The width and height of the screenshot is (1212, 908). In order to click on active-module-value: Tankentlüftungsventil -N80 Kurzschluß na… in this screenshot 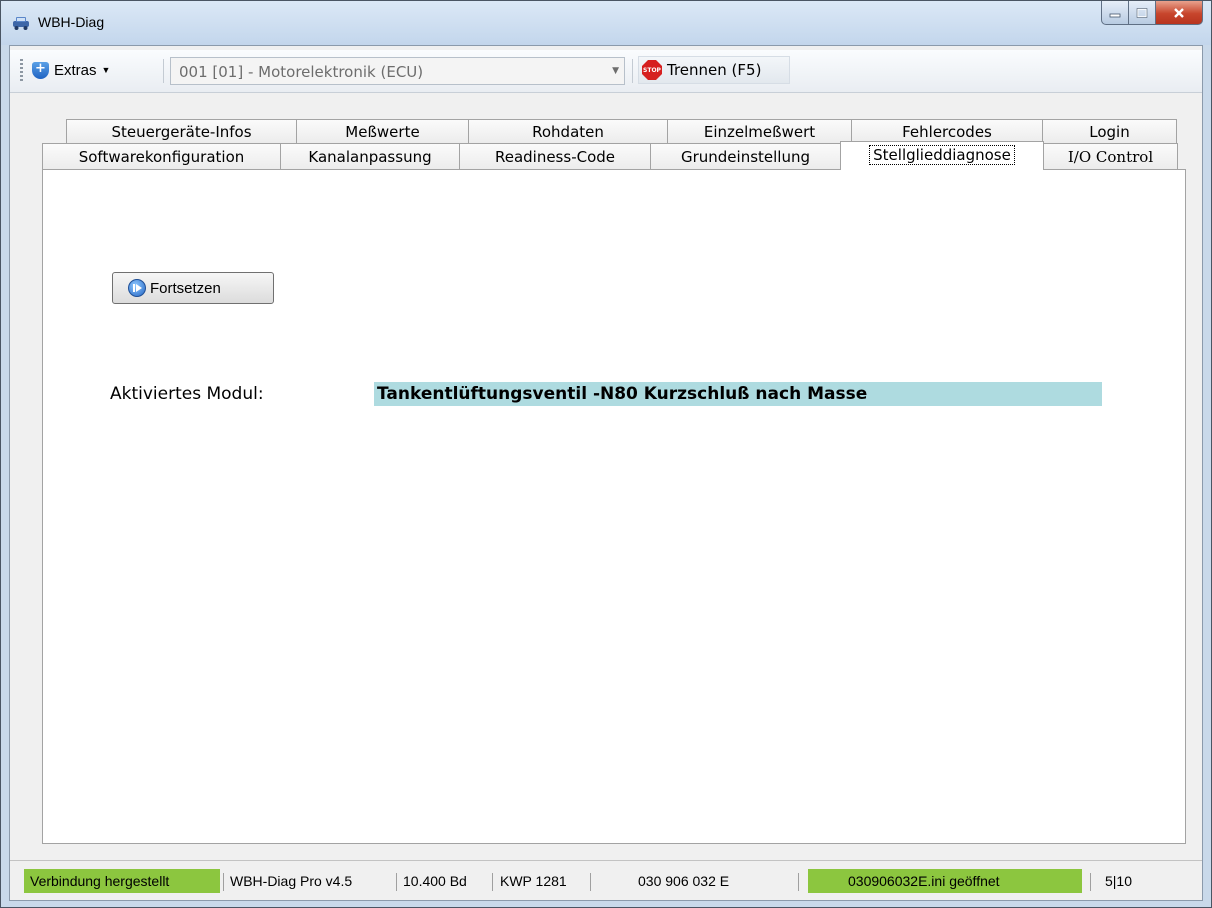, I will do `click(738, 394)`.